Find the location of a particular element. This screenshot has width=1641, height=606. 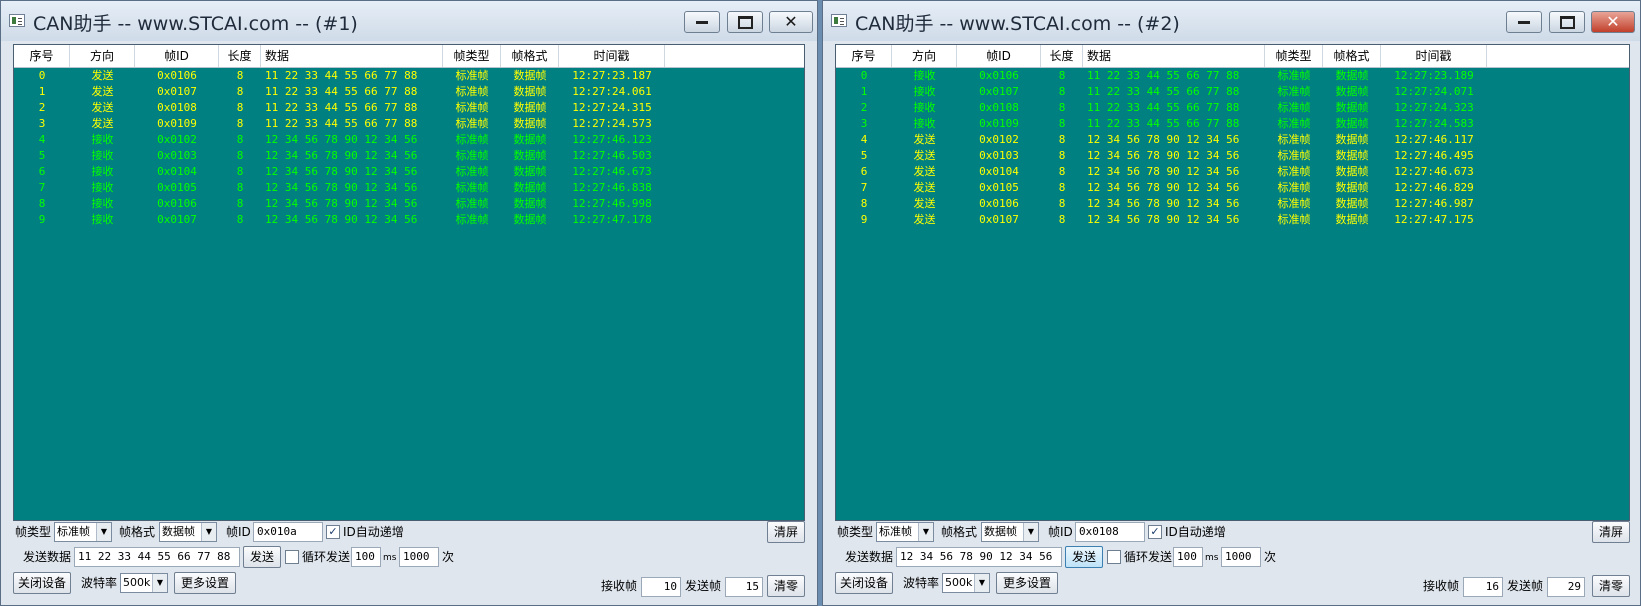

row-frame-format: 数据帧 is located at coordinates (1352, 203).